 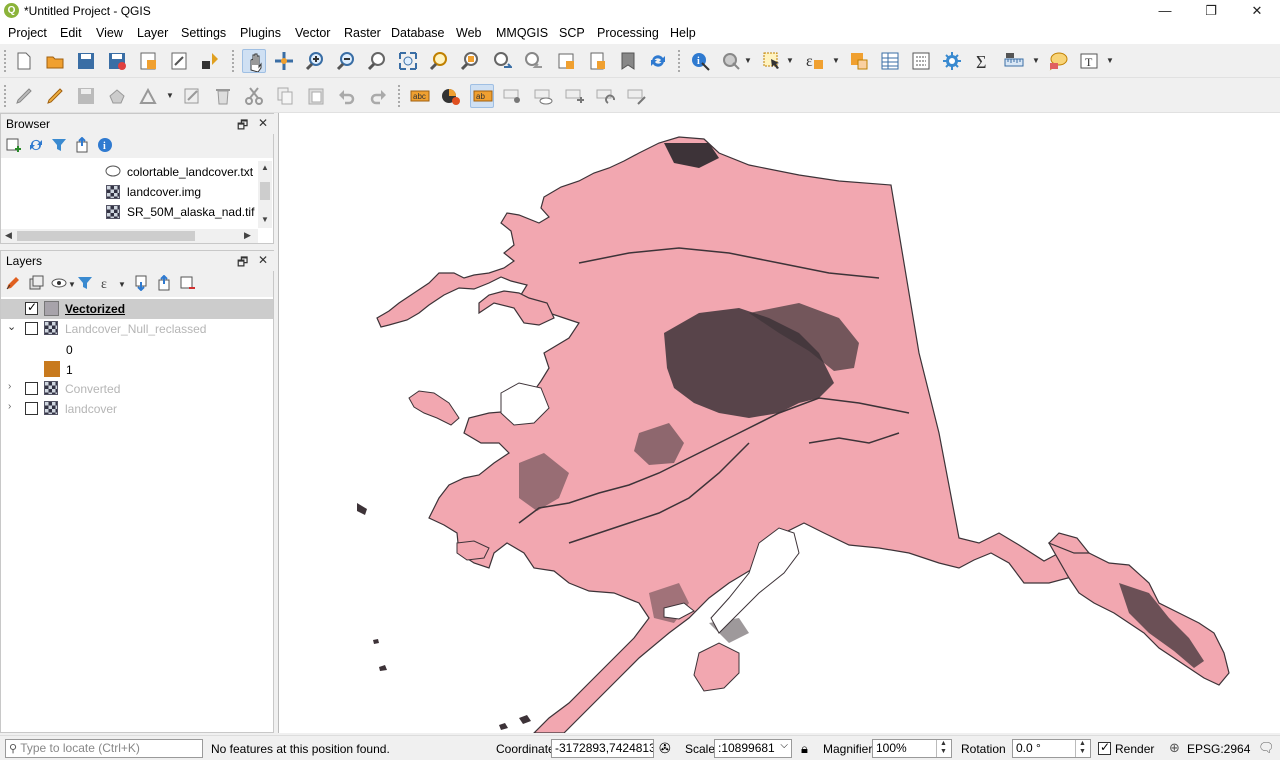 I want to click on select-by-expression-button: ε, so click(x=814, y=61).